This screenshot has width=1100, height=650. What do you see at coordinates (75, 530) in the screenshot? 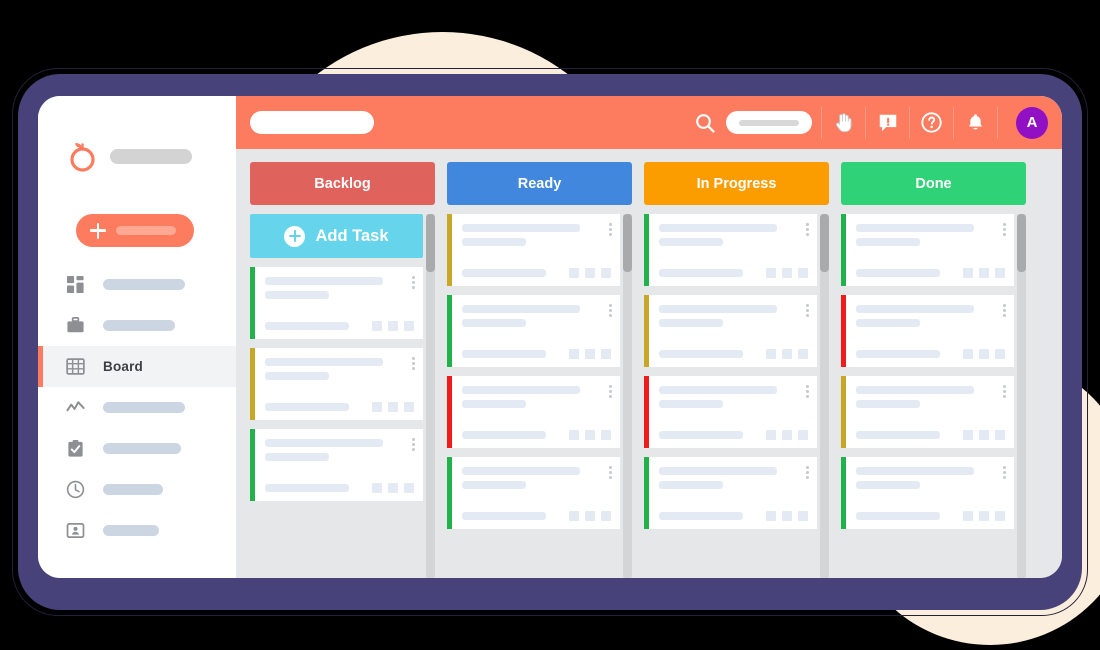
I see `id-badge-icon` at bounding box center [75, 530].